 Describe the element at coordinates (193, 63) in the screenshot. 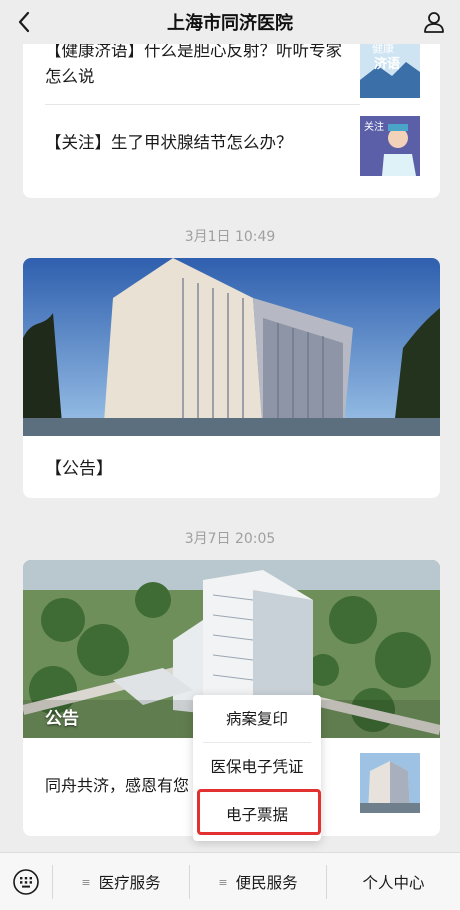

I see `news-title: 【健康济语】什么是胆心反射？听听专家怎么说` at that location.